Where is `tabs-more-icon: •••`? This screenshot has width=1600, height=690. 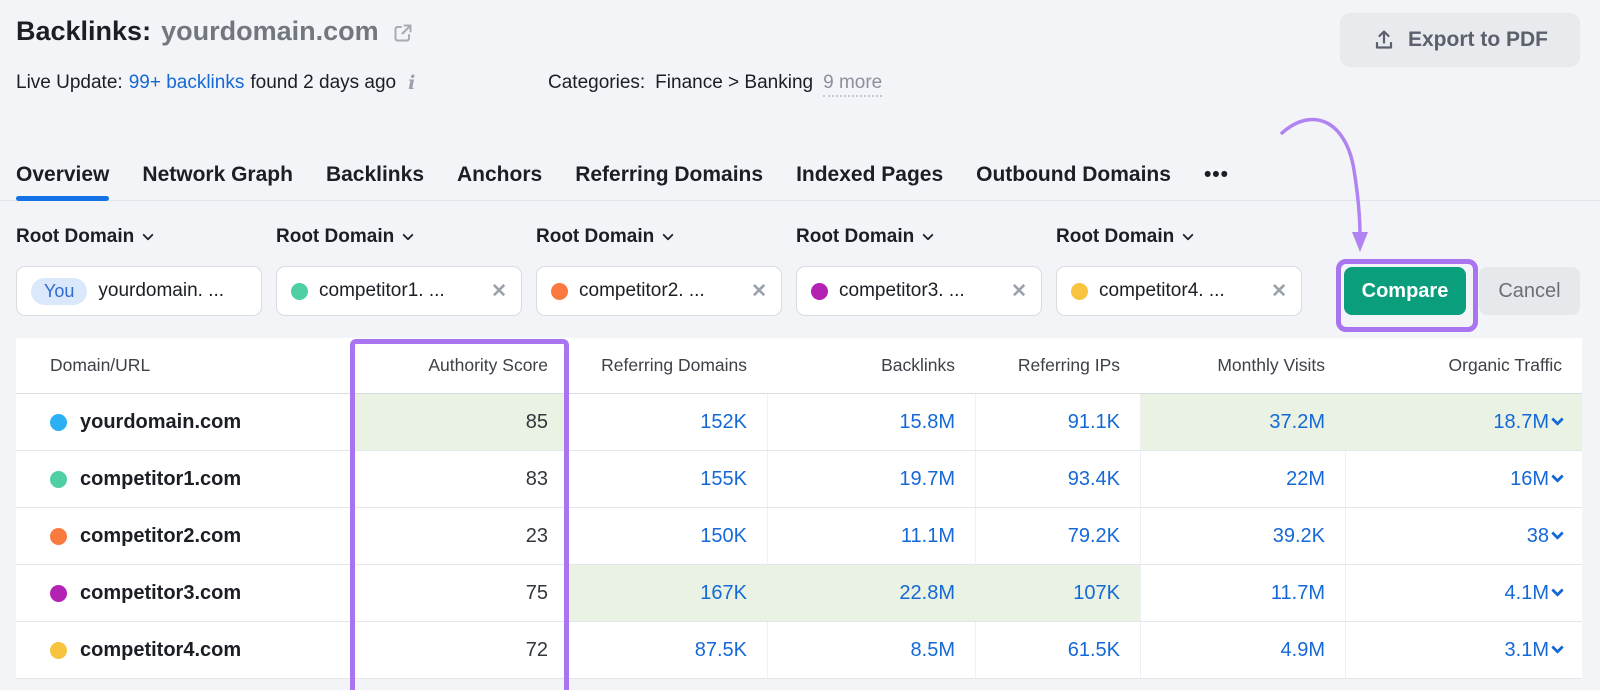
tabs-more-icon: ••• is located at coordinates (1216, 175).